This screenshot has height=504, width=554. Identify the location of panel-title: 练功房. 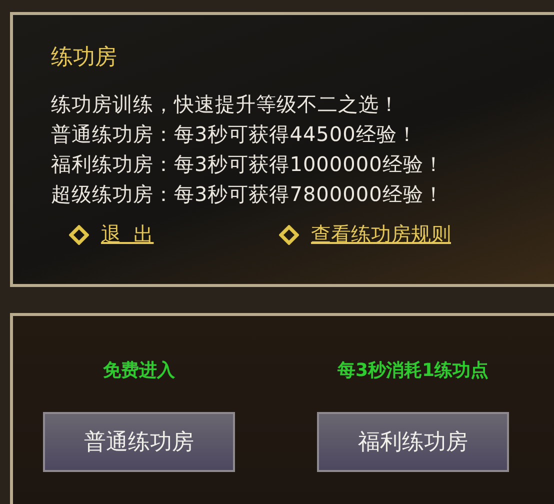
(84, 58).